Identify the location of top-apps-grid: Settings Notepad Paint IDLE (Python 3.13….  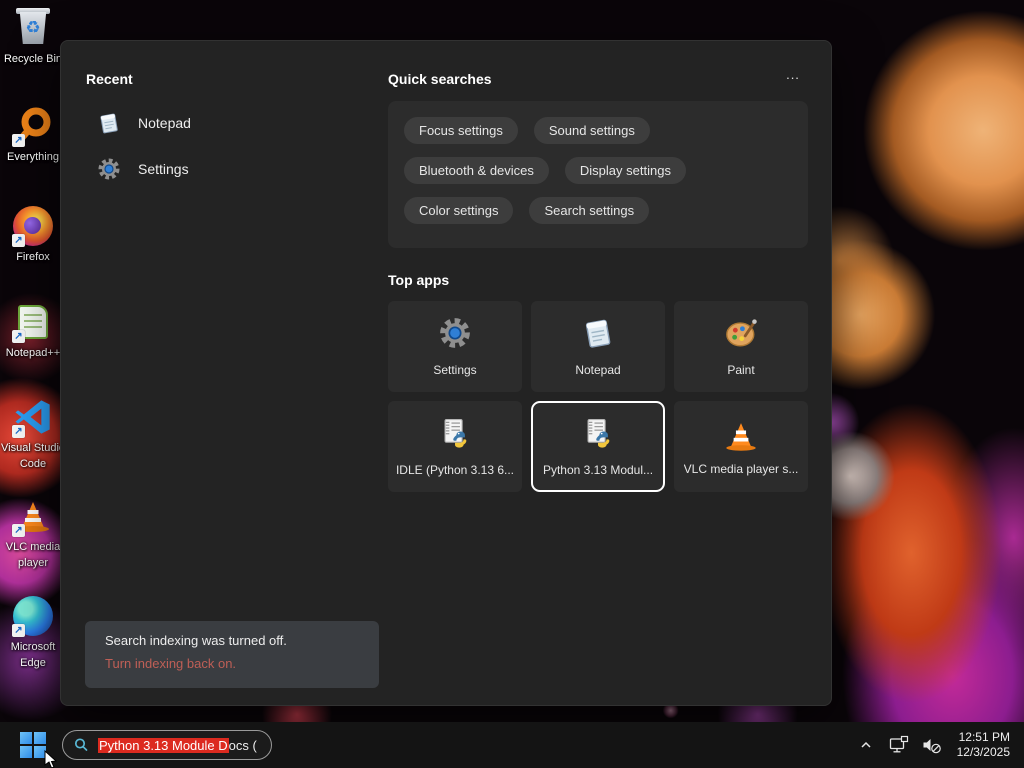
(598, 396).